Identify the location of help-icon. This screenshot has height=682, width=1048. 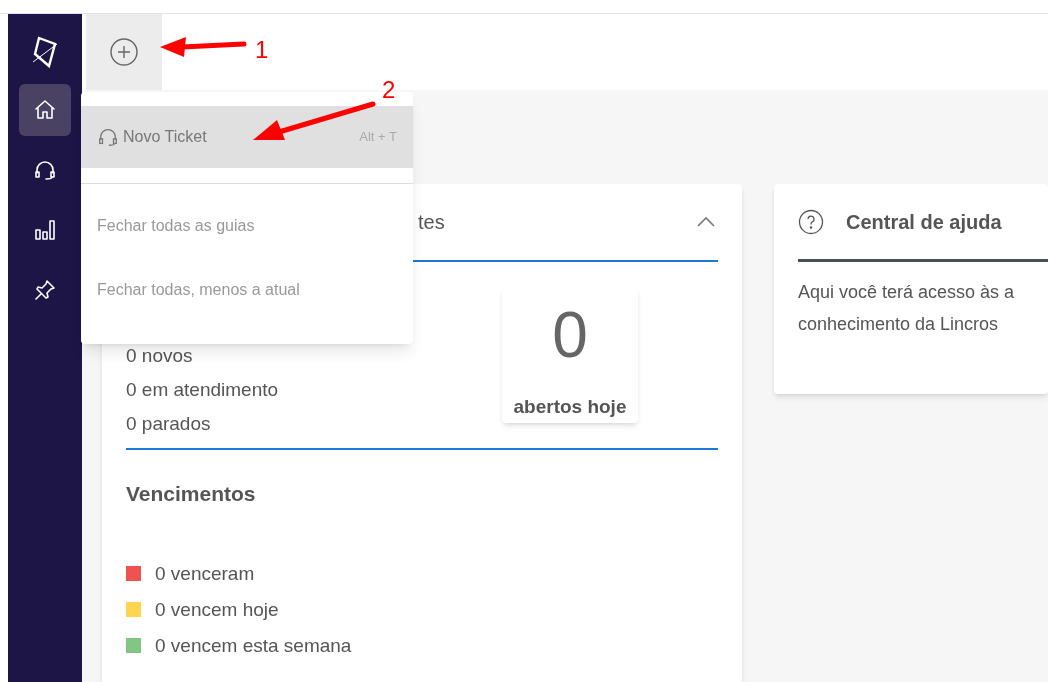
(811, 221).